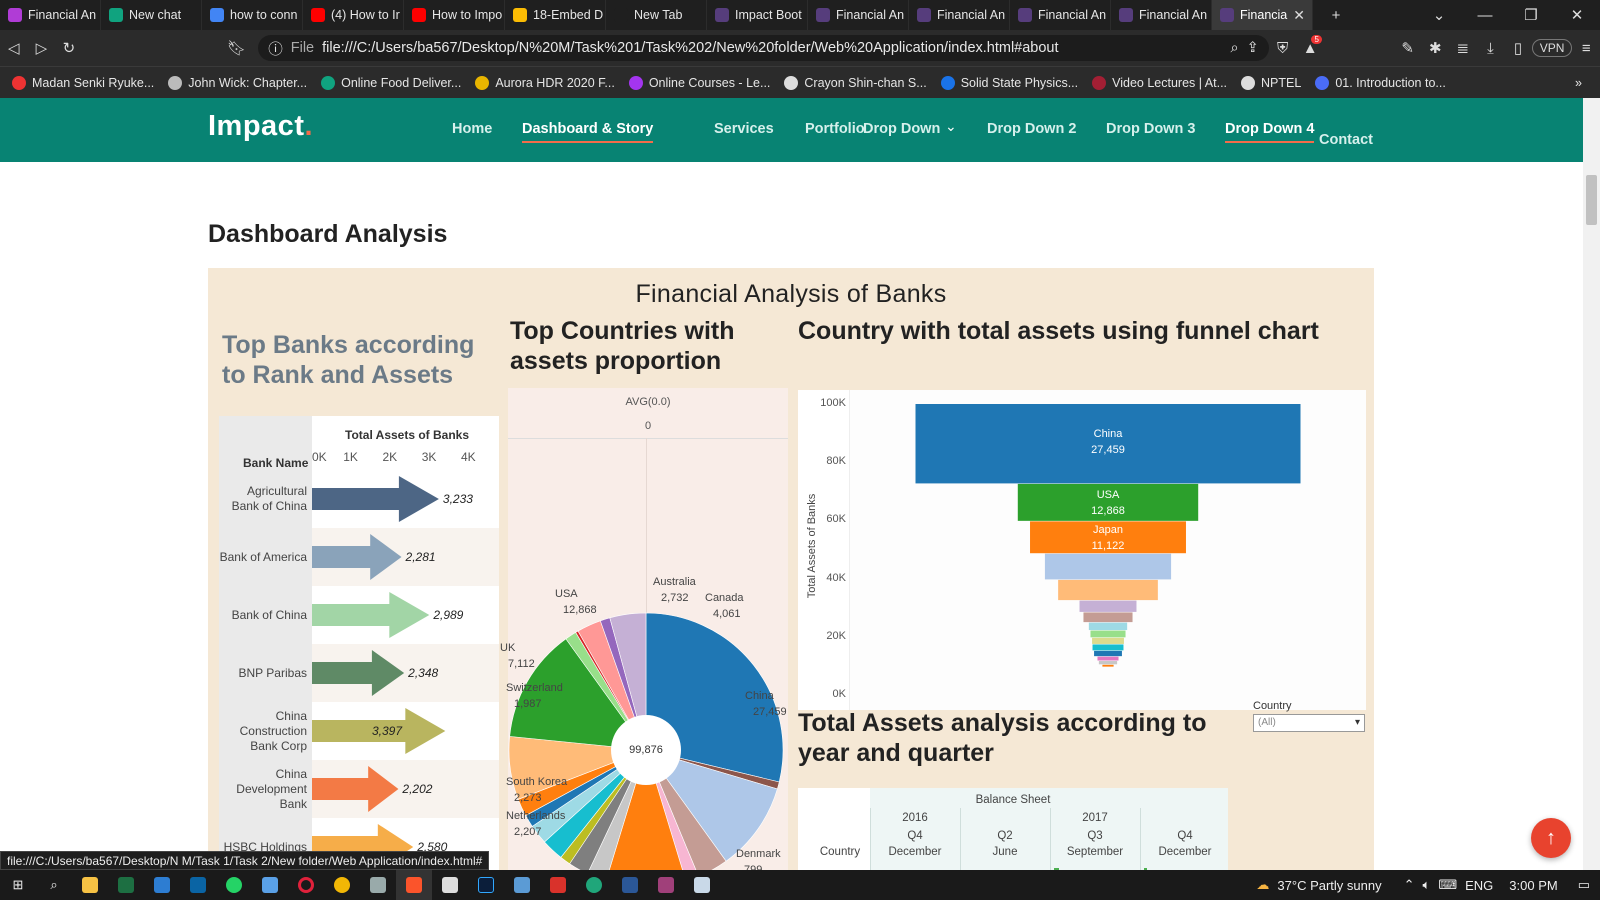 This screenshot has height=900, width=1600. Describe the element at coordinates (588, 132) in the screenshot. I see `nav-link: Dashboard & Story` at that location.